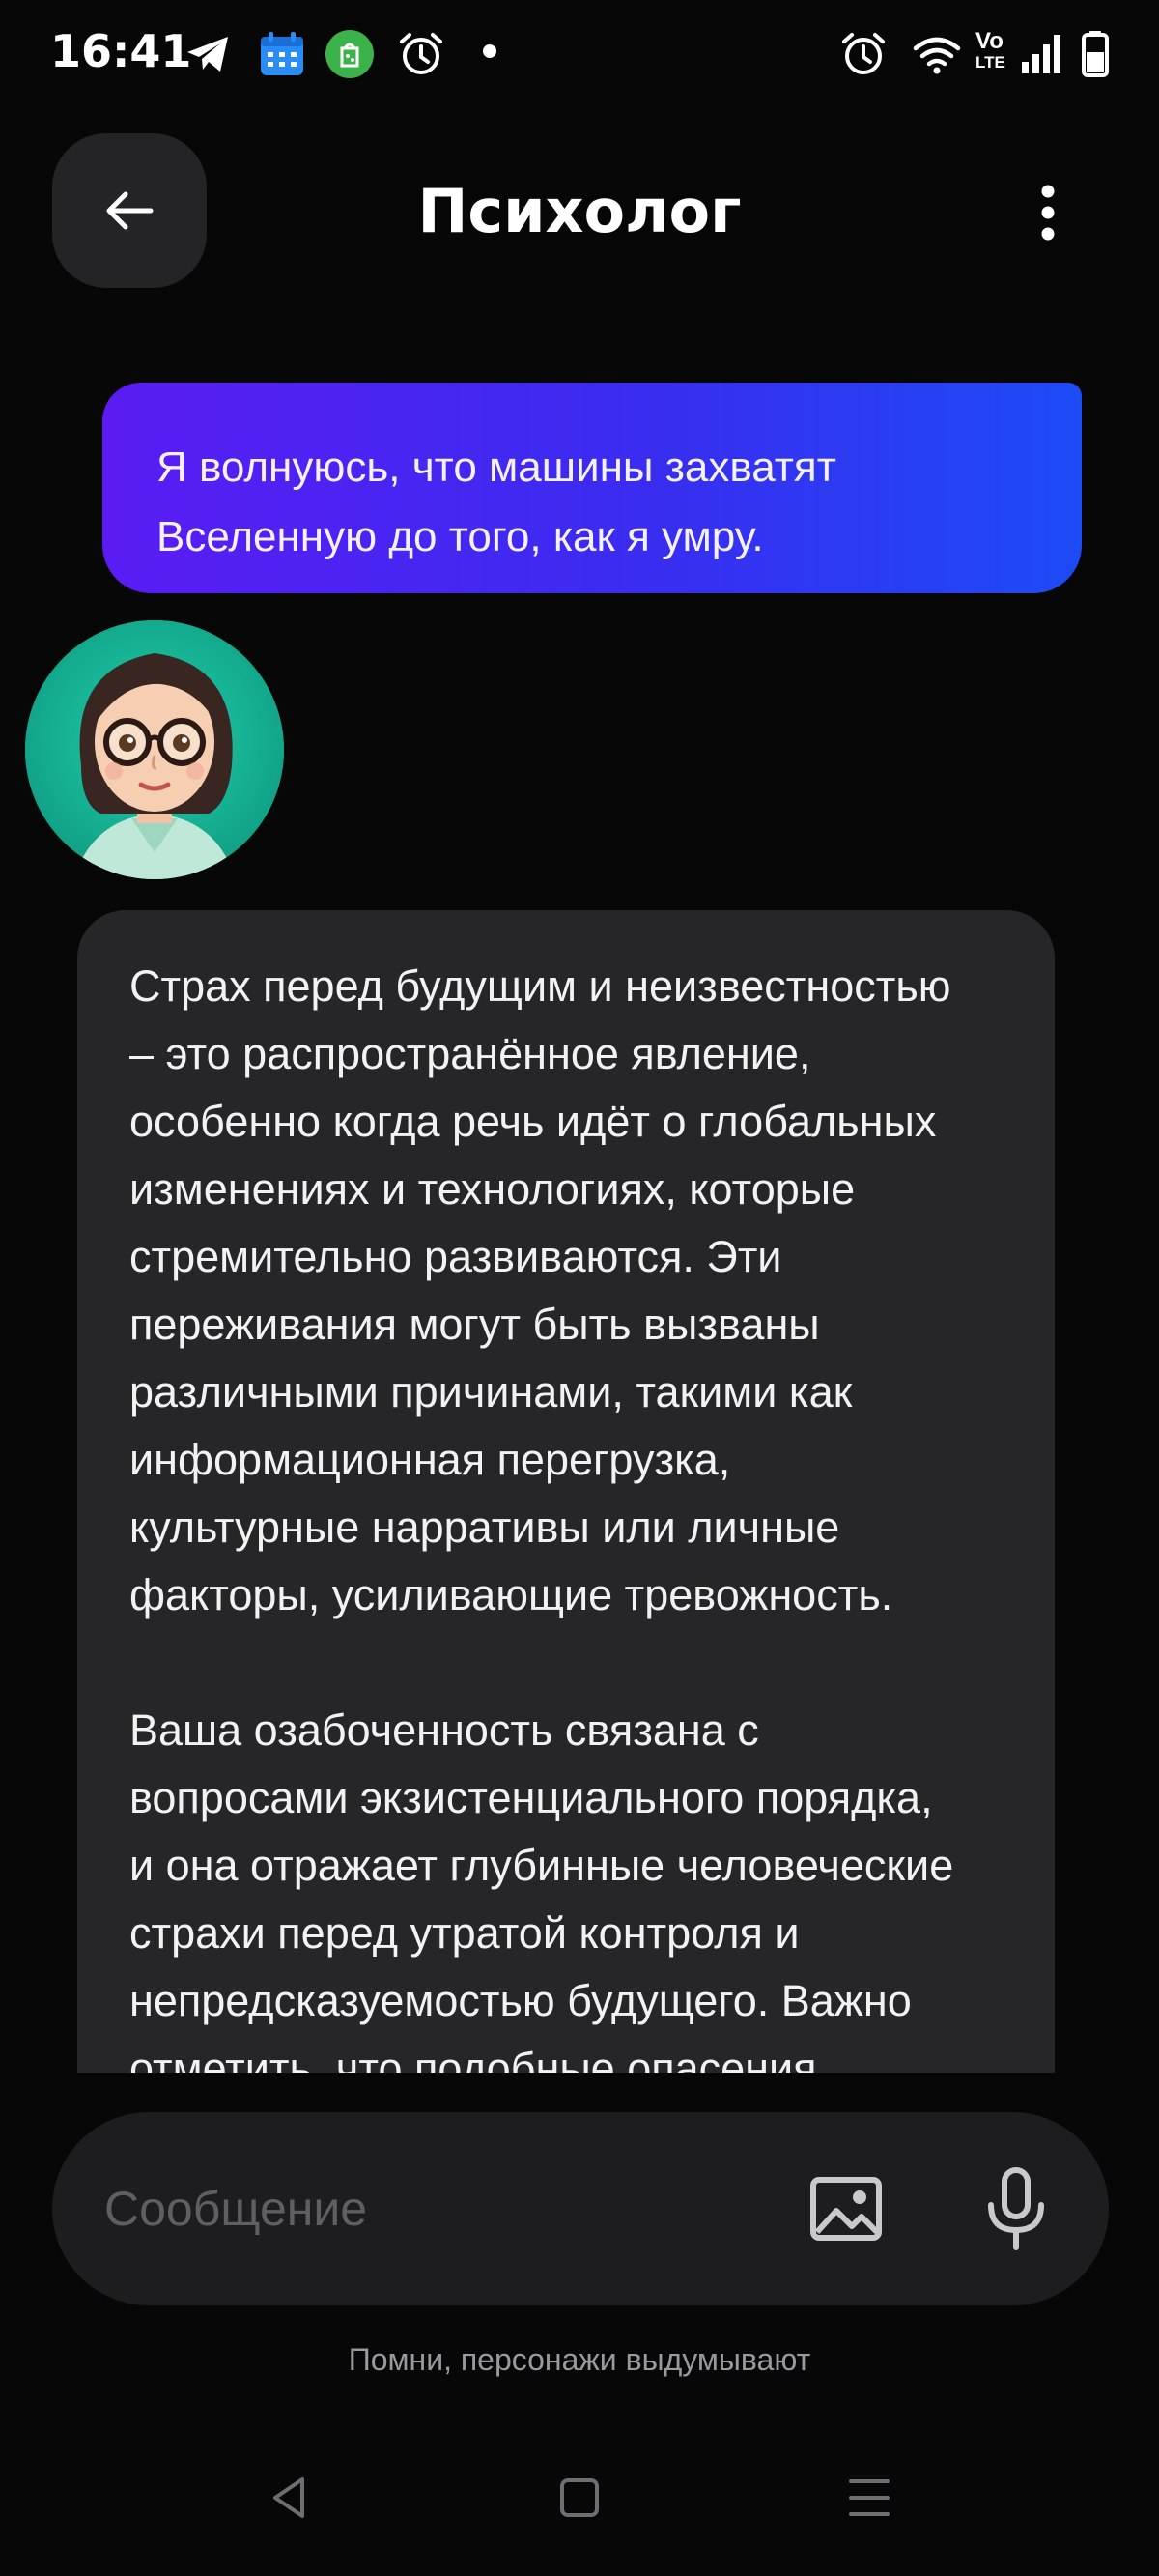  I want to click on message-line: вопросами экзистенциального порядка,, so click(531, 1798).